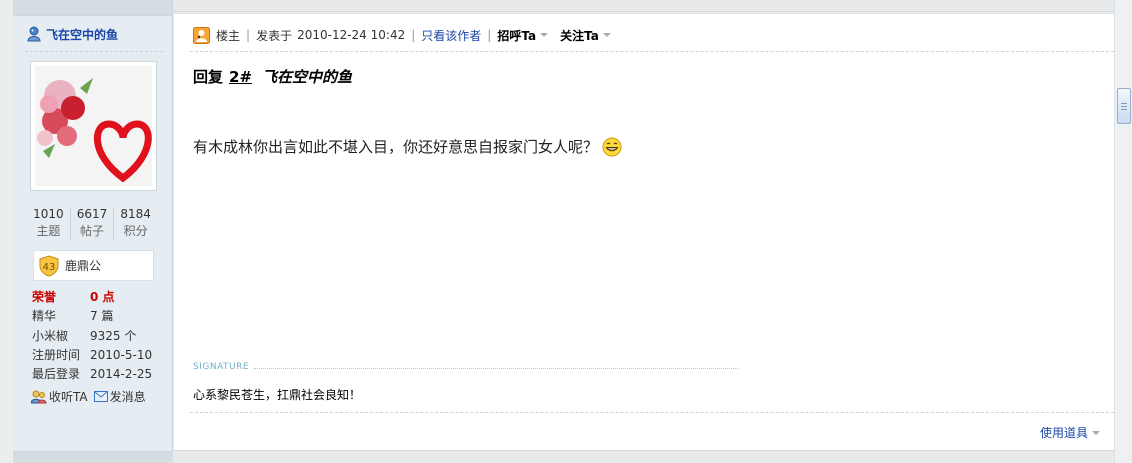 This screenshot has width=1132, height=463. I want to click on detail-row-pepper: 小米椒 9325 个, so click(97, 335).